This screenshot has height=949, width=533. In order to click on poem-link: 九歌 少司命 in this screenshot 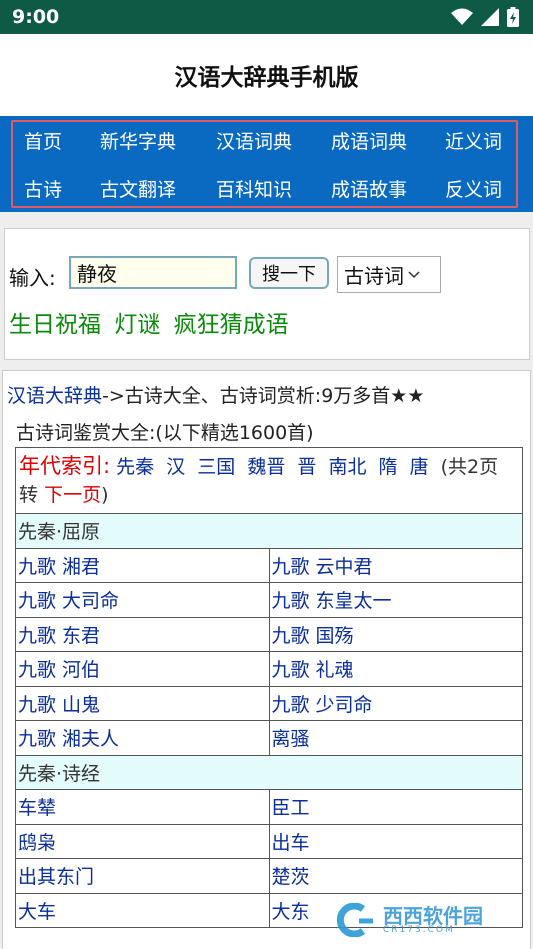, I will do `click(322, 705)`.